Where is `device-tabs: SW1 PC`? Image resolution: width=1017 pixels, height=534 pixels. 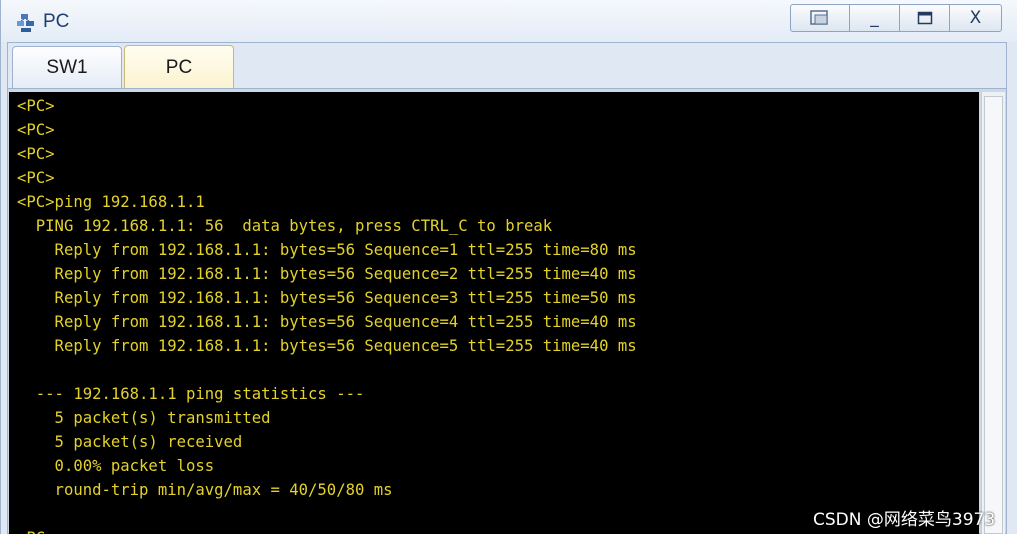 device-tabs: SW1 PC is located at coordinates (507, 65).